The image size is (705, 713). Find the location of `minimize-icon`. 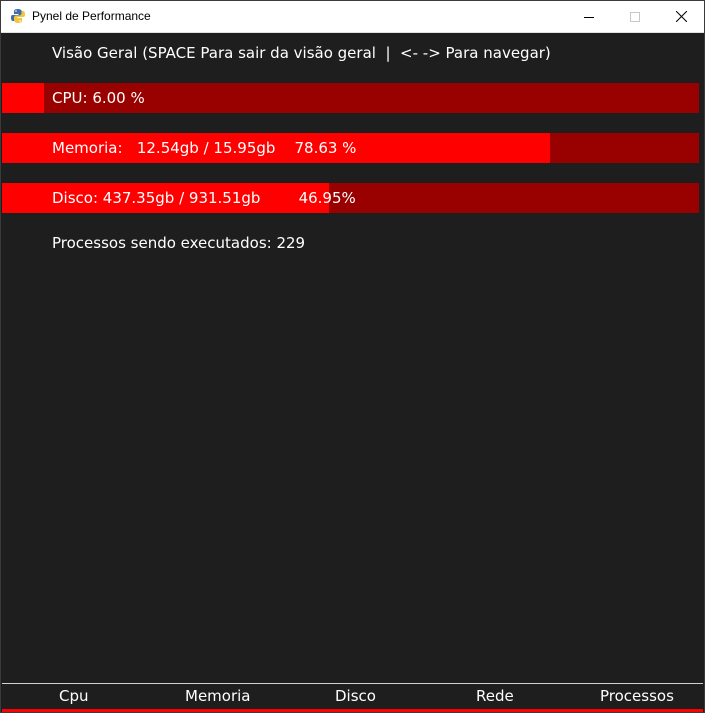

minimize-icon is located at coordinates (589, 17).